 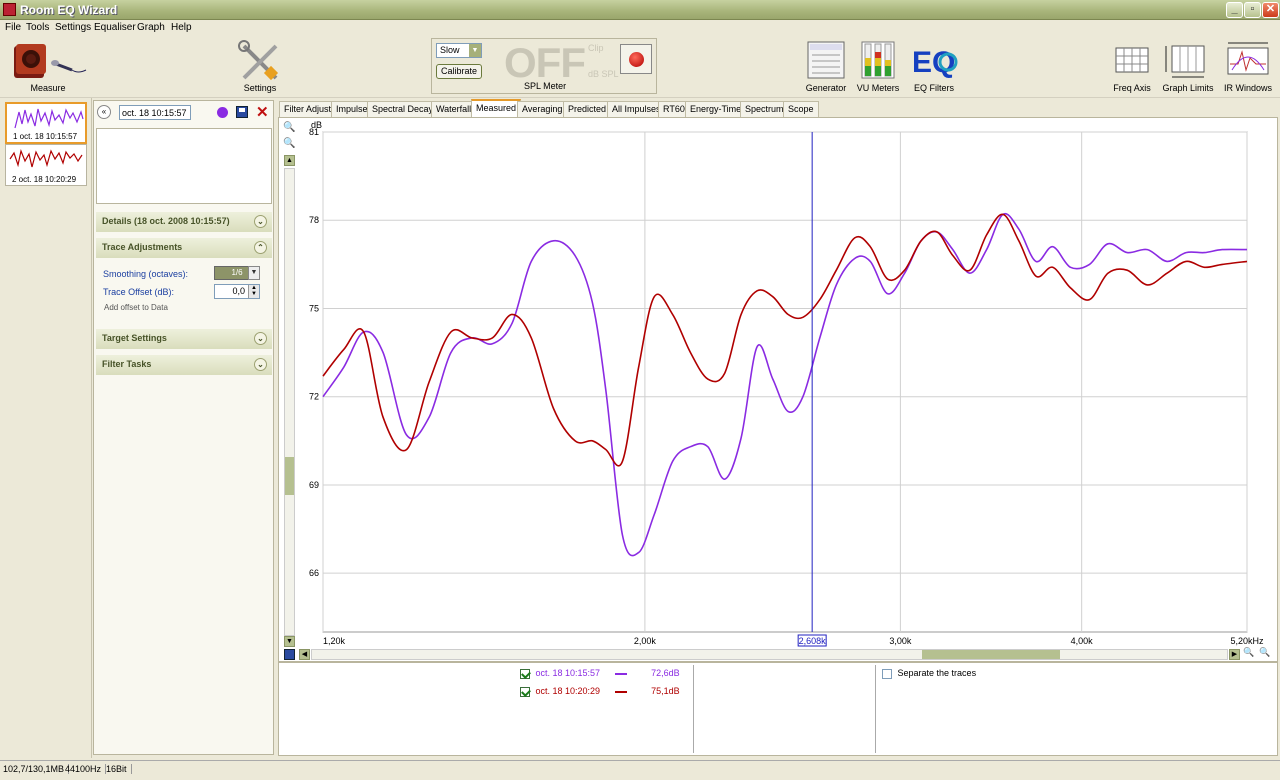 What do you see at coordinates (37, 27) in the screenshot?
I see `menu-tools: Tools` at bounding box center [37, 27].